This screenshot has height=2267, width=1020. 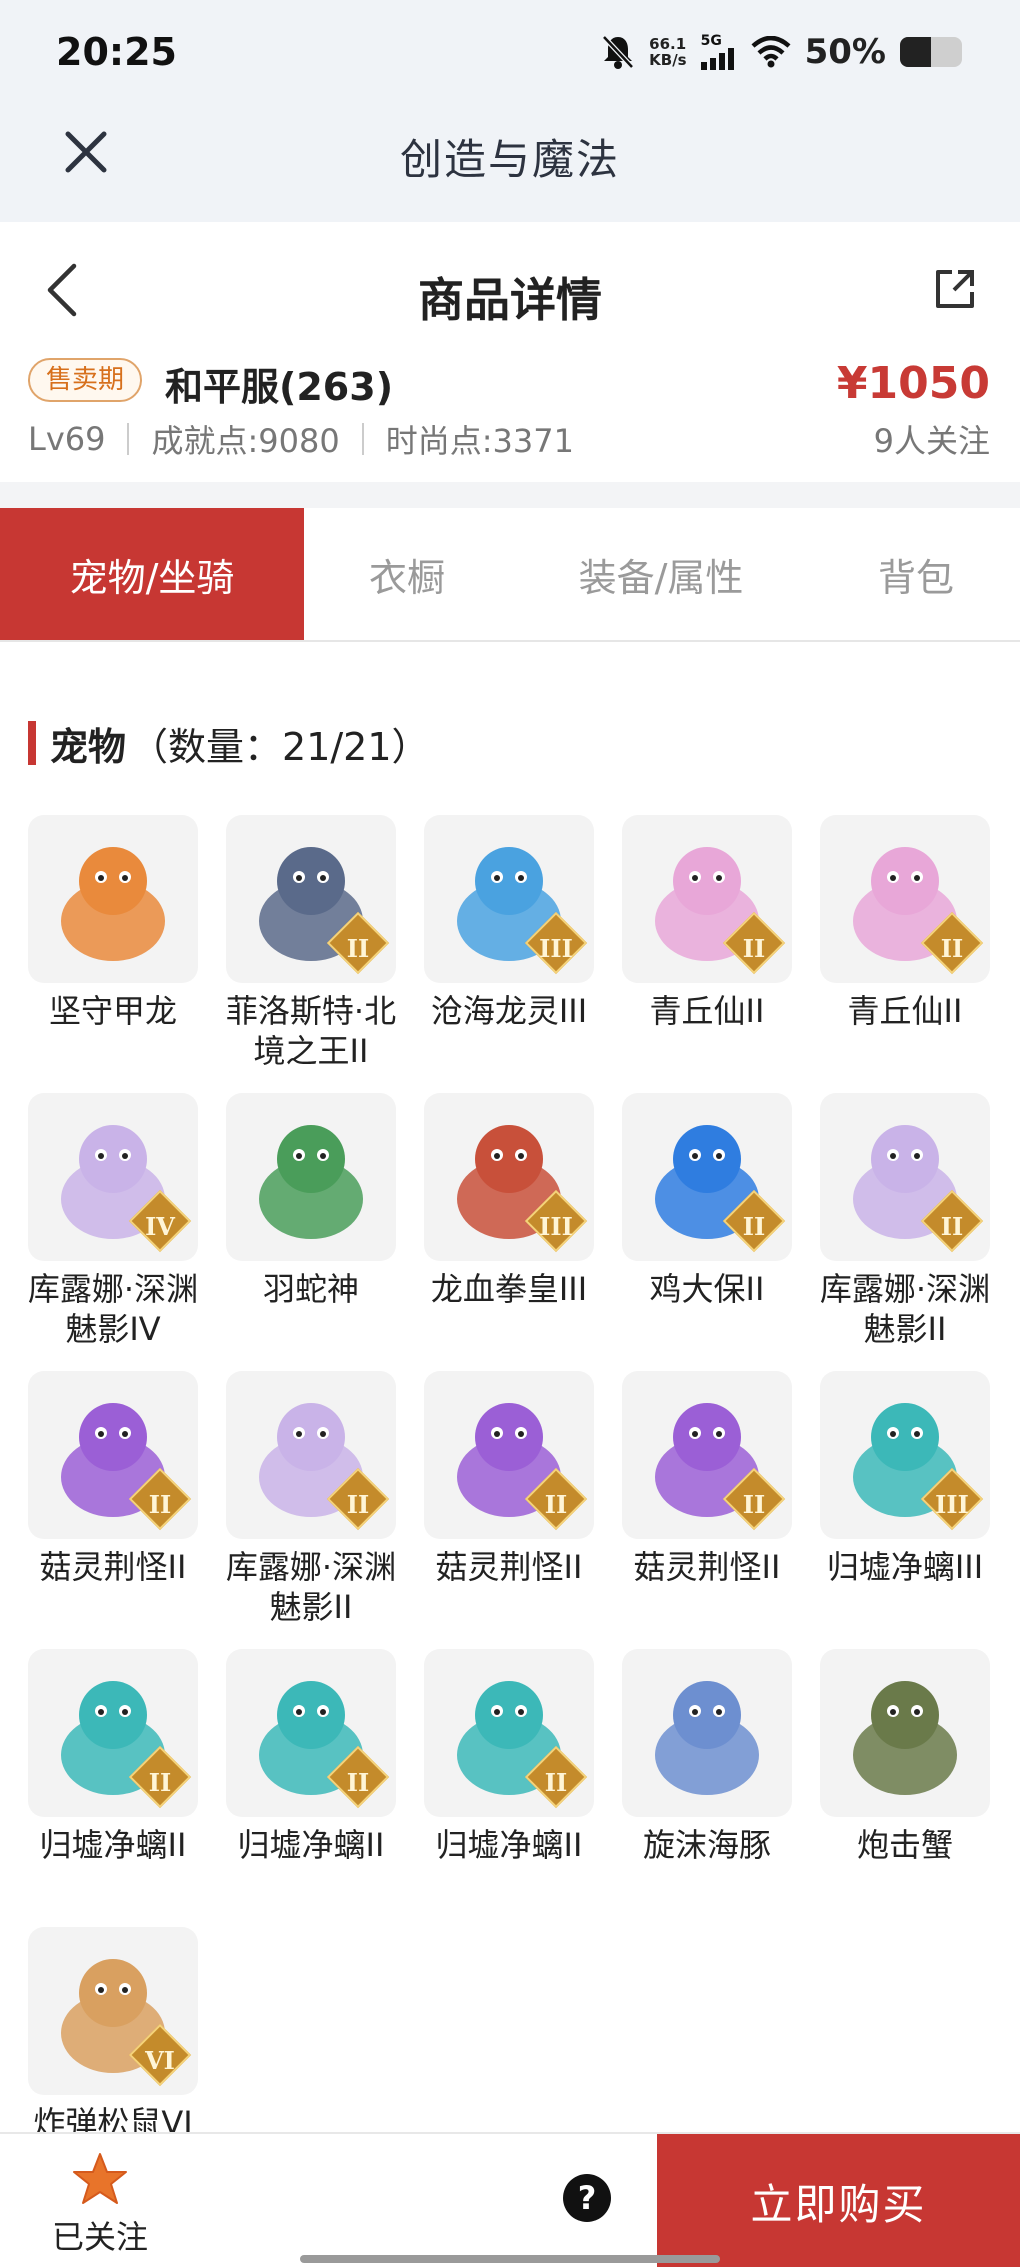 I want to click on fashion-points: 时尚点:3371, so click(x=479, y=441).